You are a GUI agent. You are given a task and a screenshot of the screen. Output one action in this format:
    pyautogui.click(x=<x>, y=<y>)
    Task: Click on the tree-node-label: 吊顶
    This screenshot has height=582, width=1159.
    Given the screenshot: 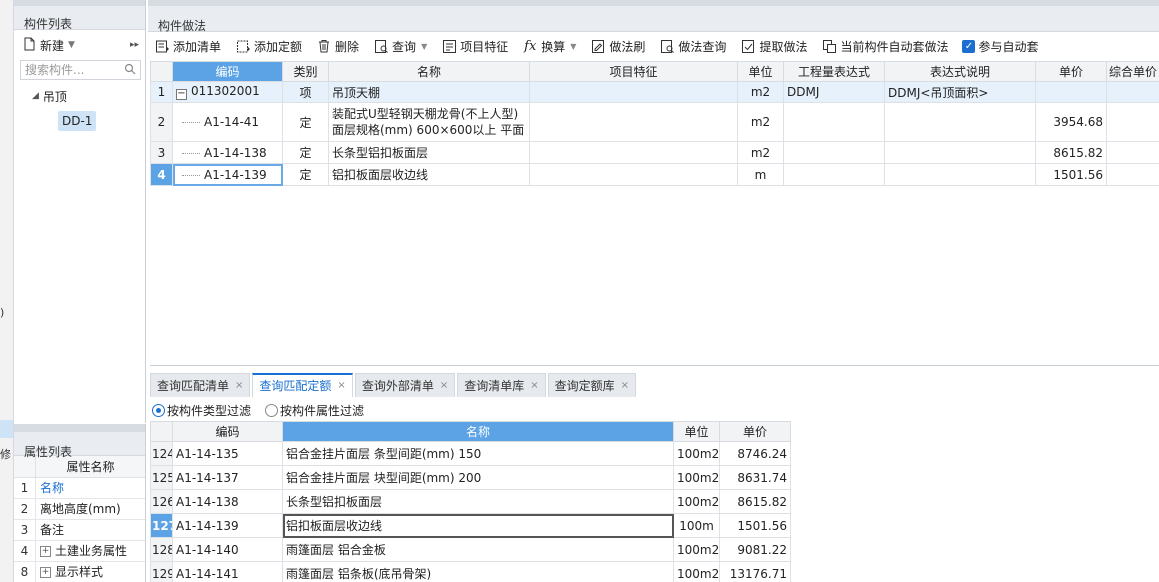 What is the action you would take?
    pyautogui.click(x=54, y=96)
    